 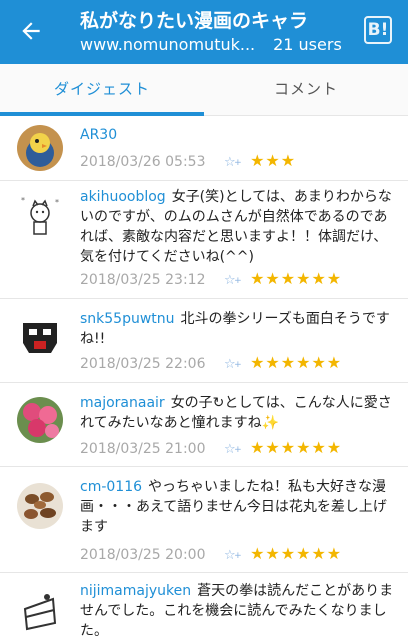 I want to click on page-title: 私がなりたい漫画のキャラ, so click(x=194, y=21).